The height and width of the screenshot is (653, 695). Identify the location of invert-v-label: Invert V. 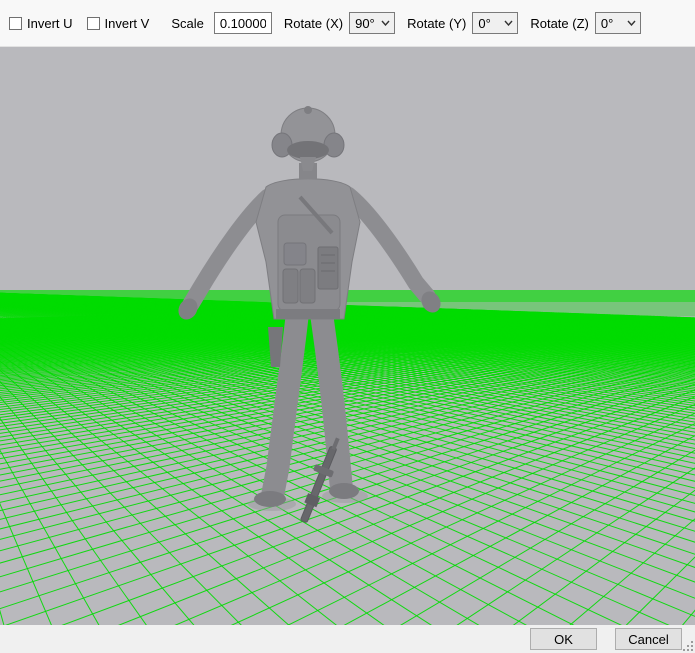
(127, 23).